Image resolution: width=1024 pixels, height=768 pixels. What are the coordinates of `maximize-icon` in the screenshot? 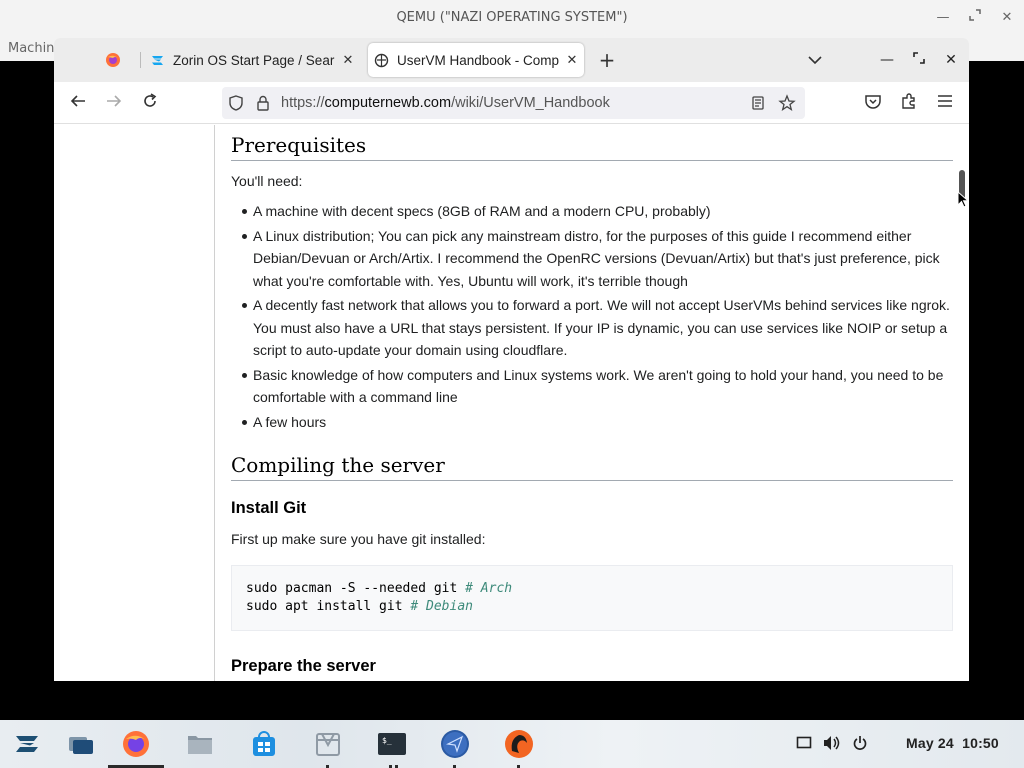 It's located at (919, 58).